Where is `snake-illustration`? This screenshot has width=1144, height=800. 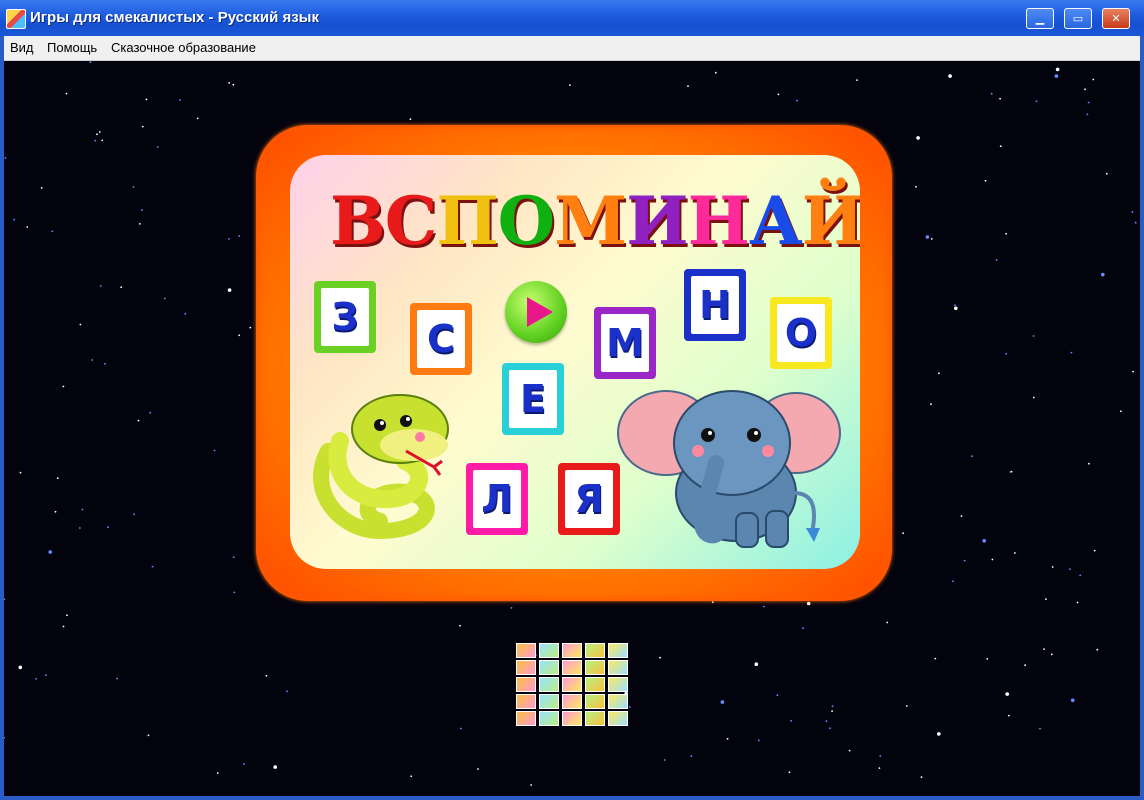 snake-illustration is located at coordinates (381, 467).